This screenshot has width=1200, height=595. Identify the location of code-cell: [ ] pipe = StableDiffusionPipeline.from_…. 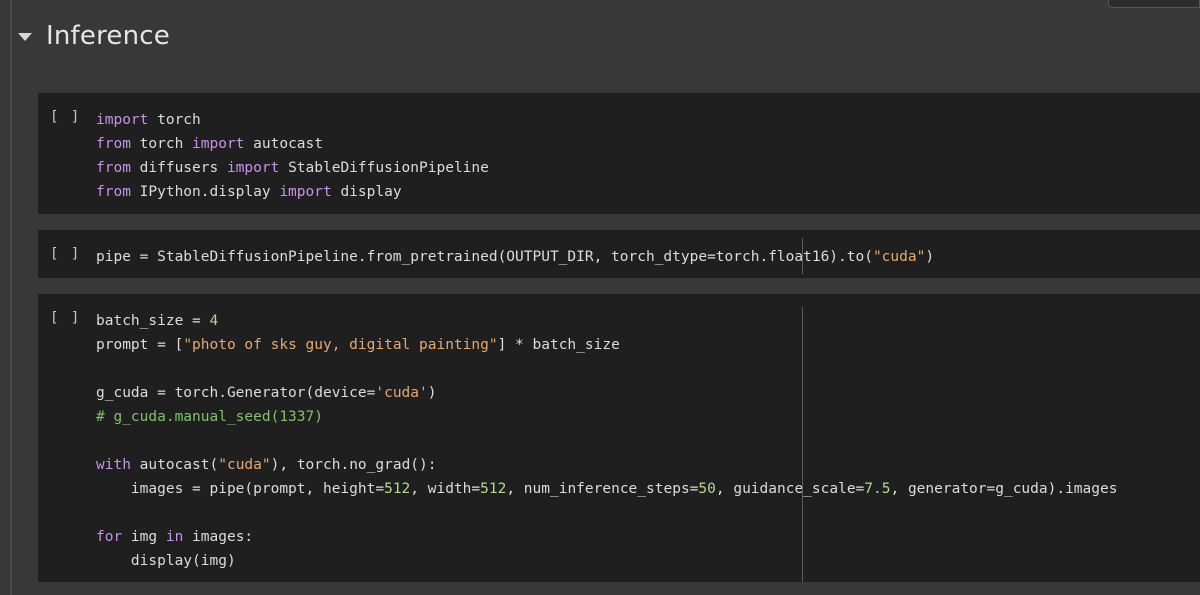
(619, 254).